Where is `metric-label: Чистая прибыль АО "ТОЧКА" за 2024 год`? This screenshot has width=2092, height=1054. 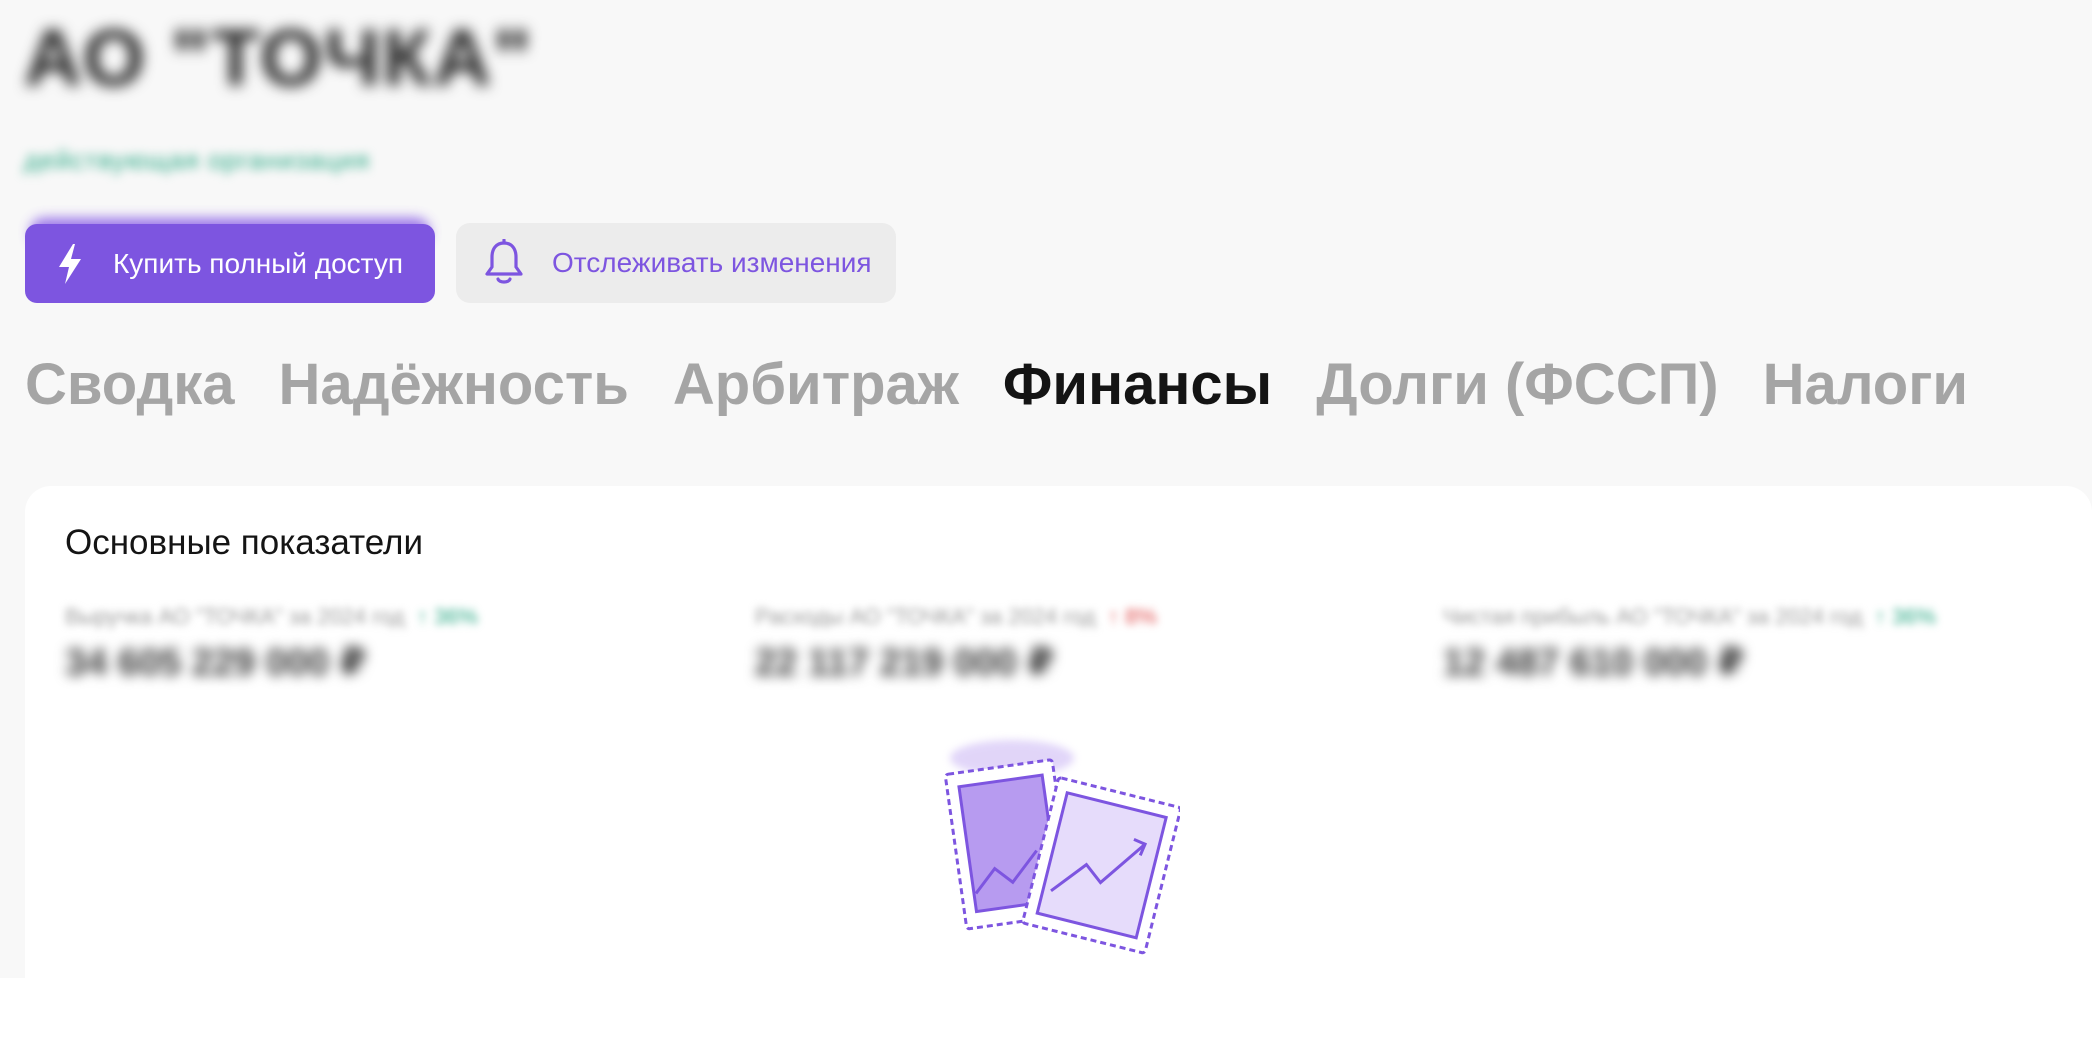
metric-label: Чистая прибыль АО "ТОЧКА" за 2024 год is located at coordinates (1653, 616).